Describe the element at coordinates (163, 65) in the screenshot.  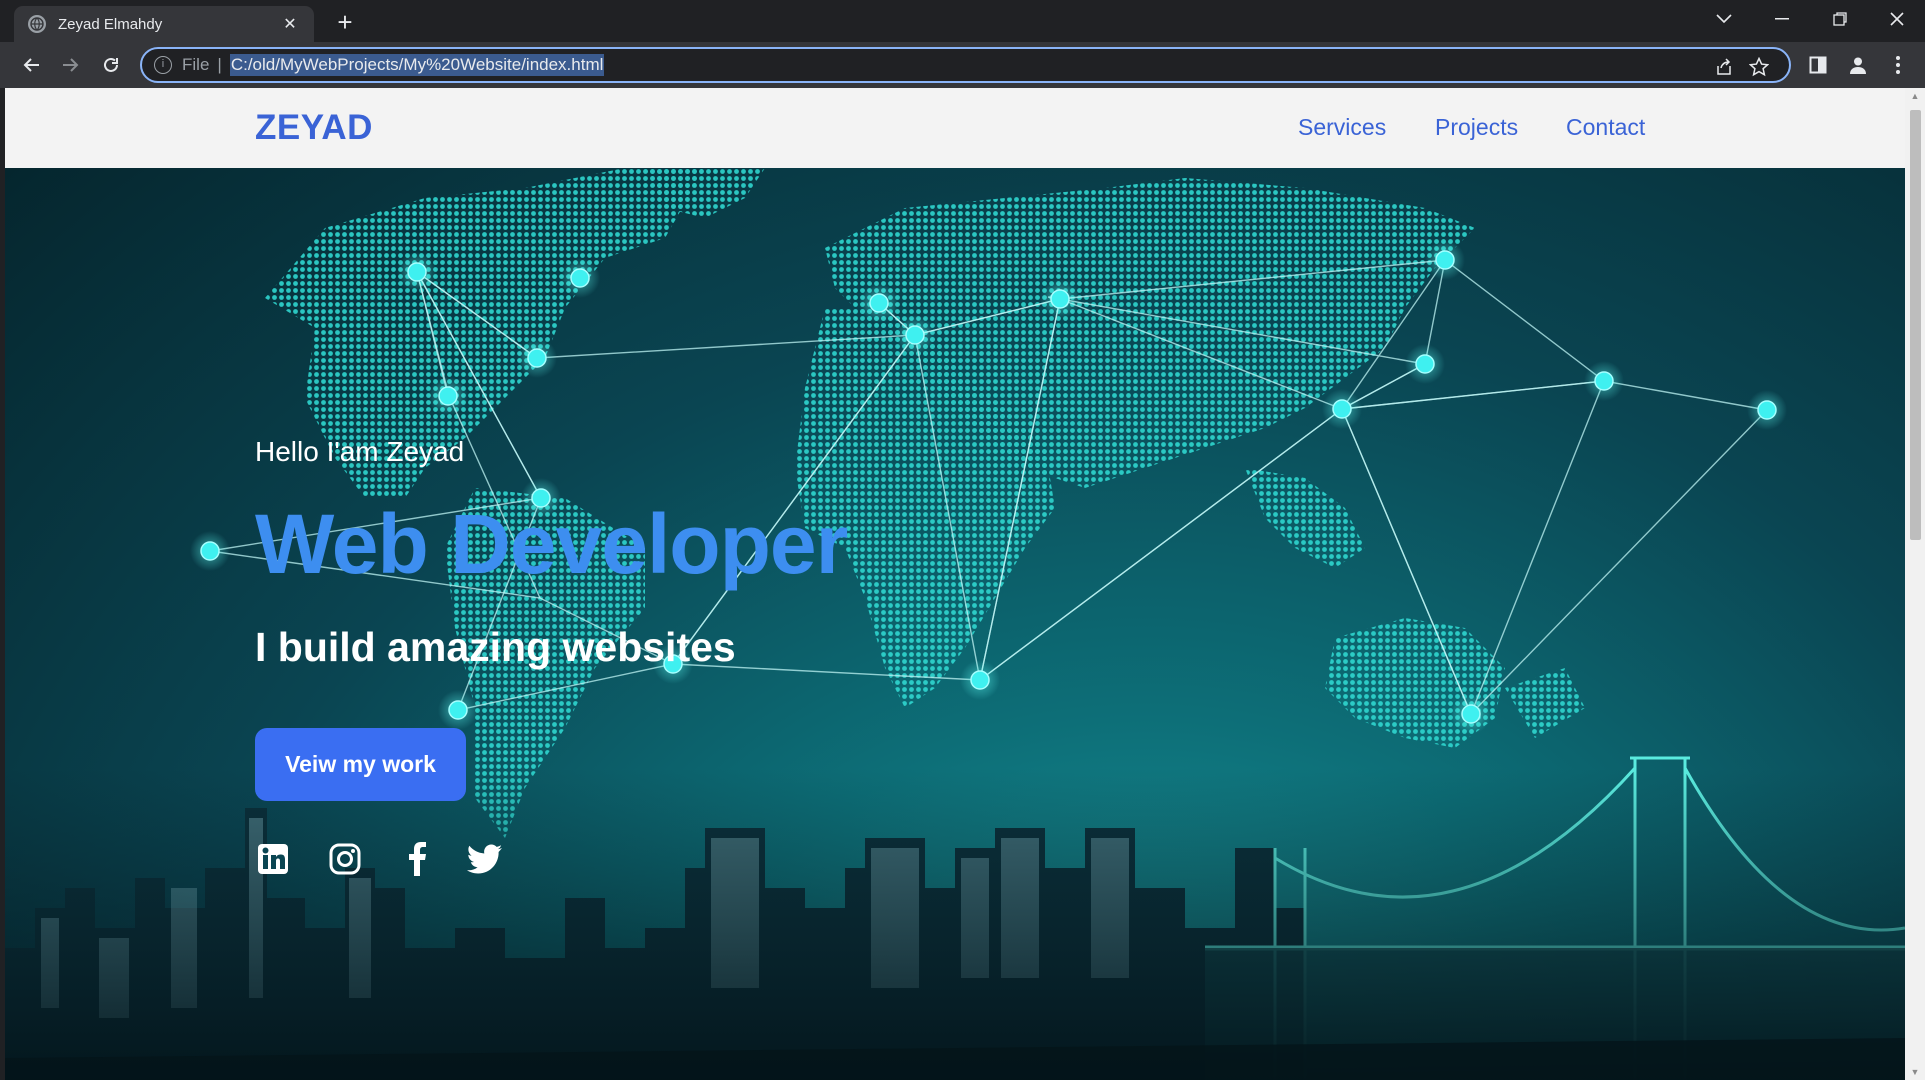
I see `site-info-icon: i` at that location.